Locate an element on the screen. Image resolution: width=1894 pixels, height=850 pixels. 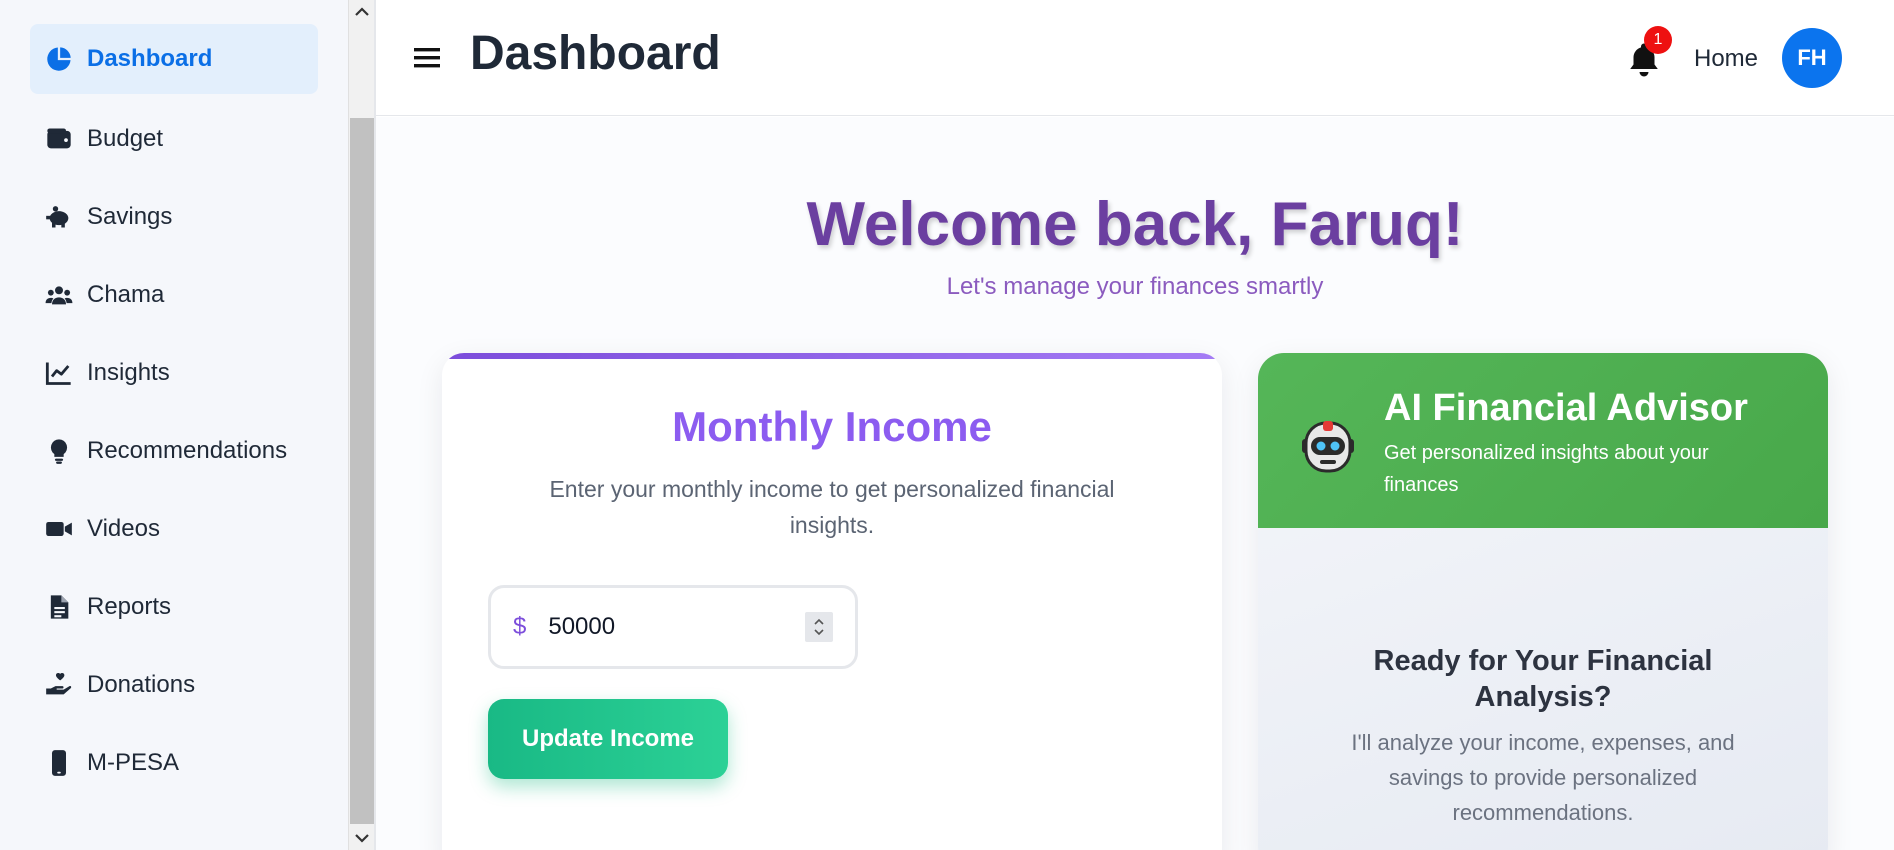
sidebar-item-label: Donations is located at coordinates (141, 684).